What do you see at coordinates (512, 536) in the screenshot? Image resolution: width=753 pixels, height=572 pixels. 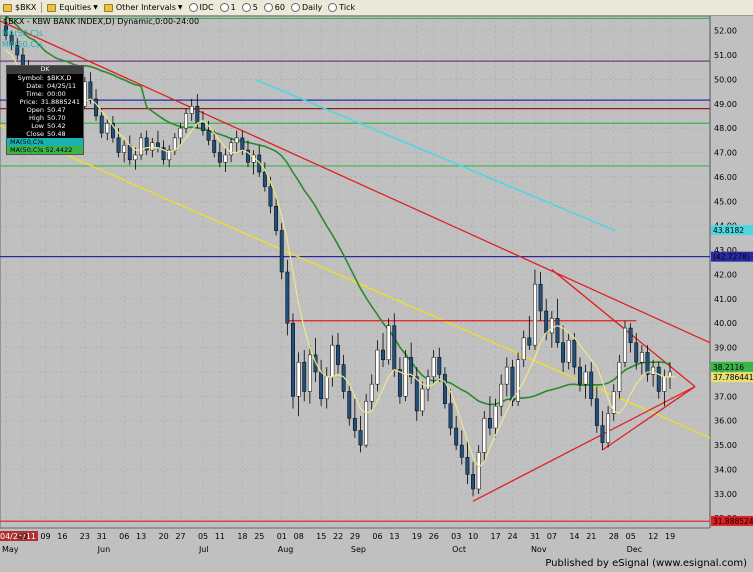 I see `x-tick-label: 24` at bounding box center [512, 536].